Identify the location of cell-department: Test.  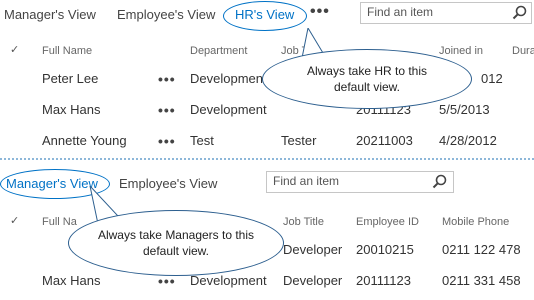
(202, 140).